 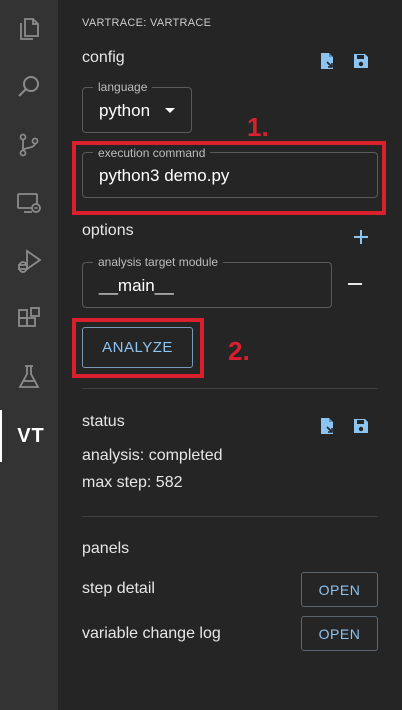 What do you see at coordinates (152, 455) in the screenshot?
I see `analysis-status: analysis: completed` at bounding box center [152, 455].